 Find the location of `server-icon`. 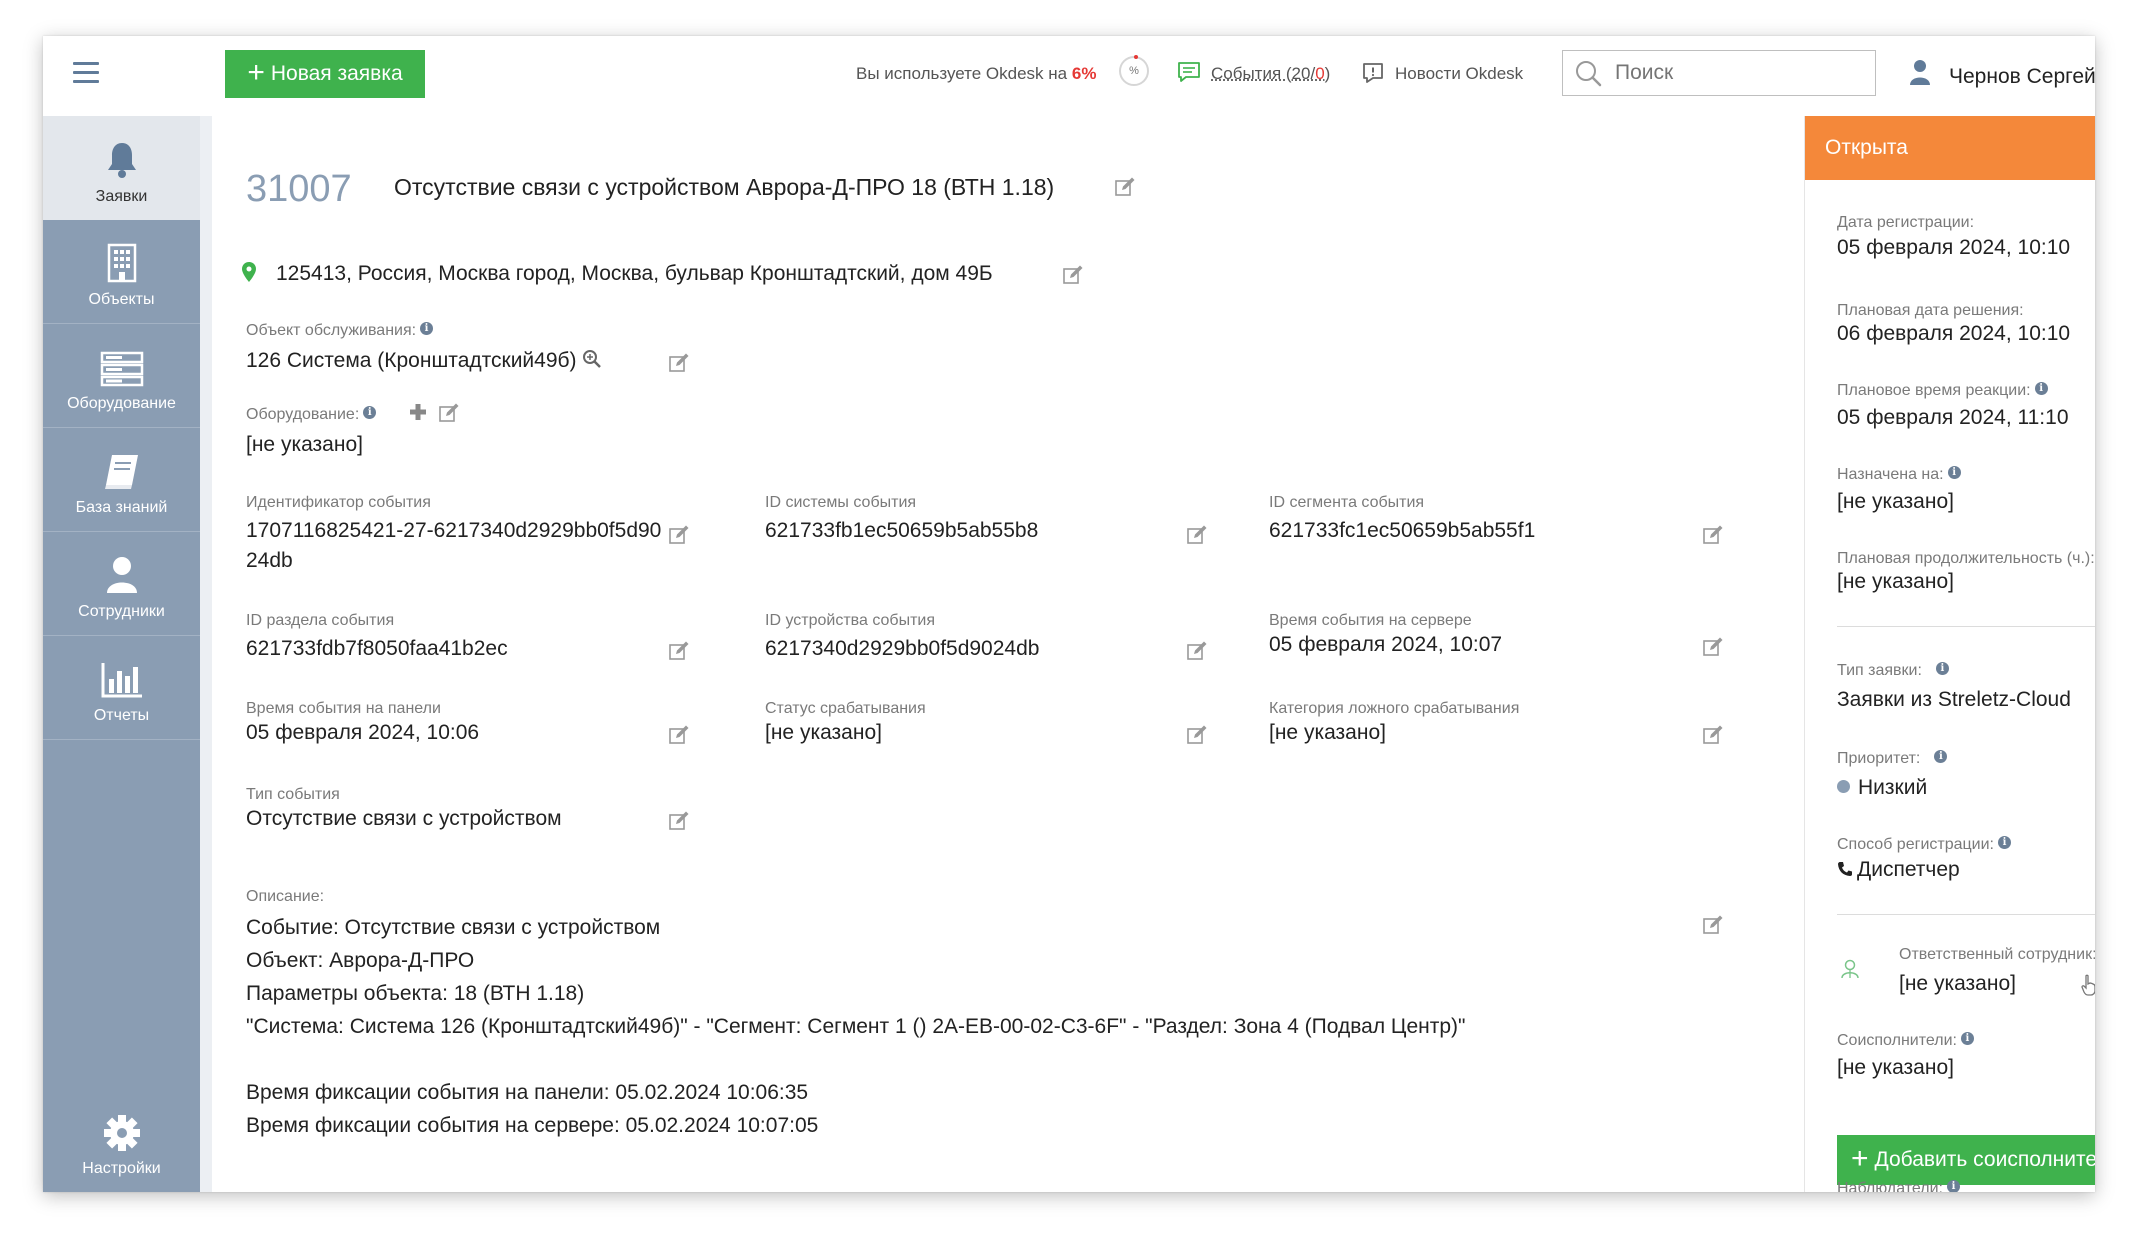

server-icon is located at coordinates (121, 369).